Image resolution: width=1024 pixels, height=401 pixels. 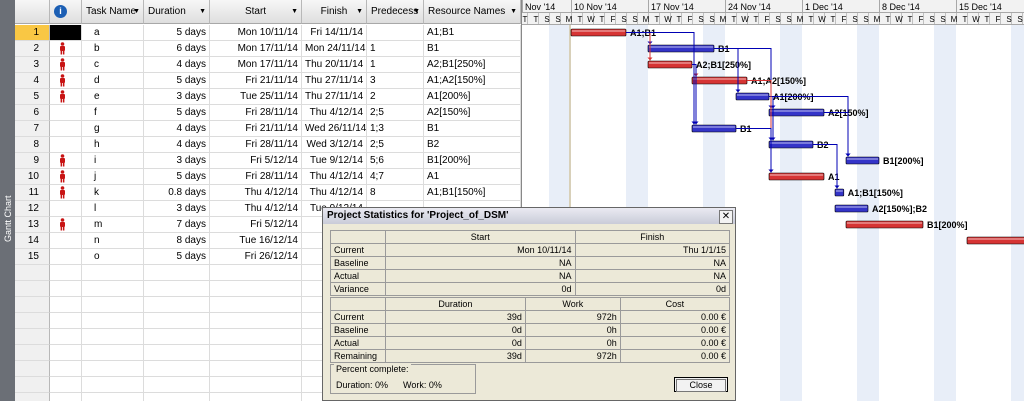 What do you see at coordinates (395, 65) in the screenshot?
I see `predecessors-cell: 1` at bounding box center [395, 65].